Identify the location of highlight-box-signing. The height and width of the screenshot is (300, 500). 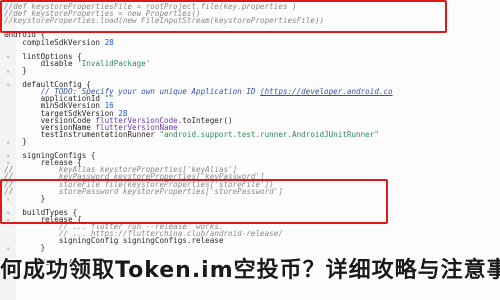
(194, 201).